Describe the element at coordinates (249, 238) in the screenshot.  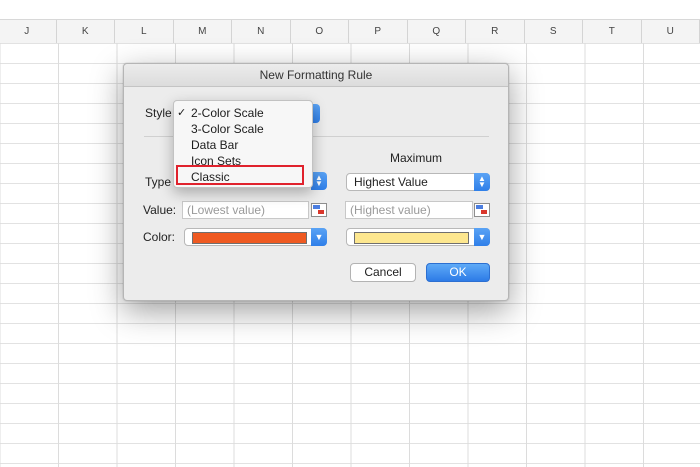
I see `minimum-color-swatch` at that location.